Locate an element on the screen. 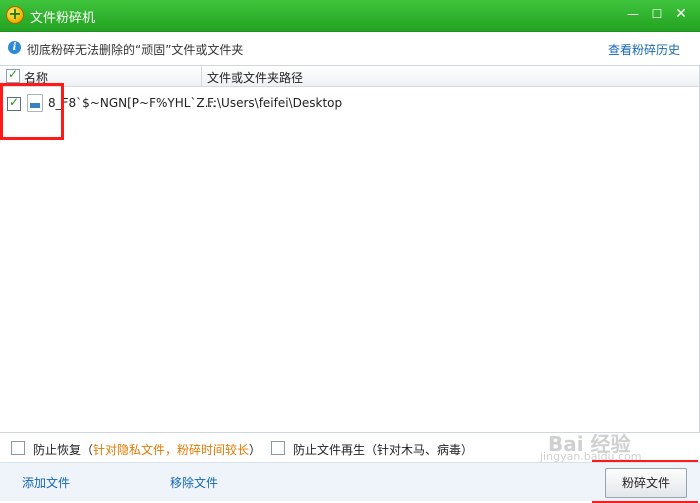  shred-files-button: 粉碎文件 is located at coordinates (646, 483).